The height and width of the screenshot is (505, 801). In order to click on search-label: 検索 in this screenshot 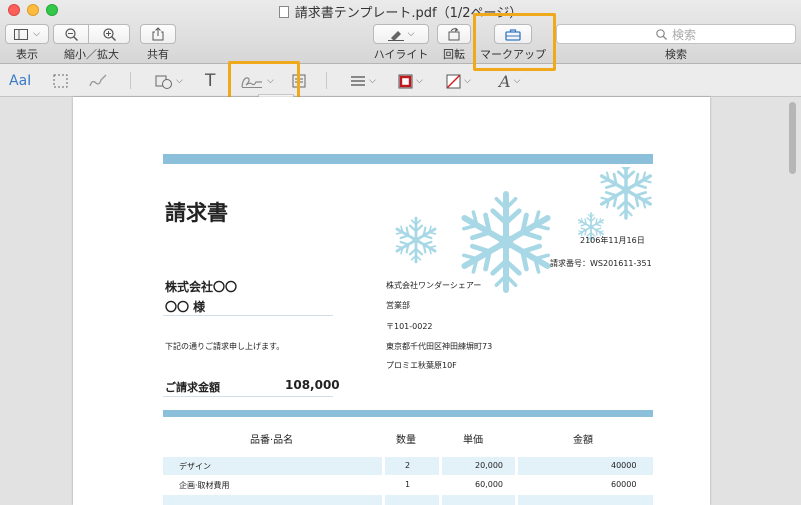, I will do `click(676, 54)`.